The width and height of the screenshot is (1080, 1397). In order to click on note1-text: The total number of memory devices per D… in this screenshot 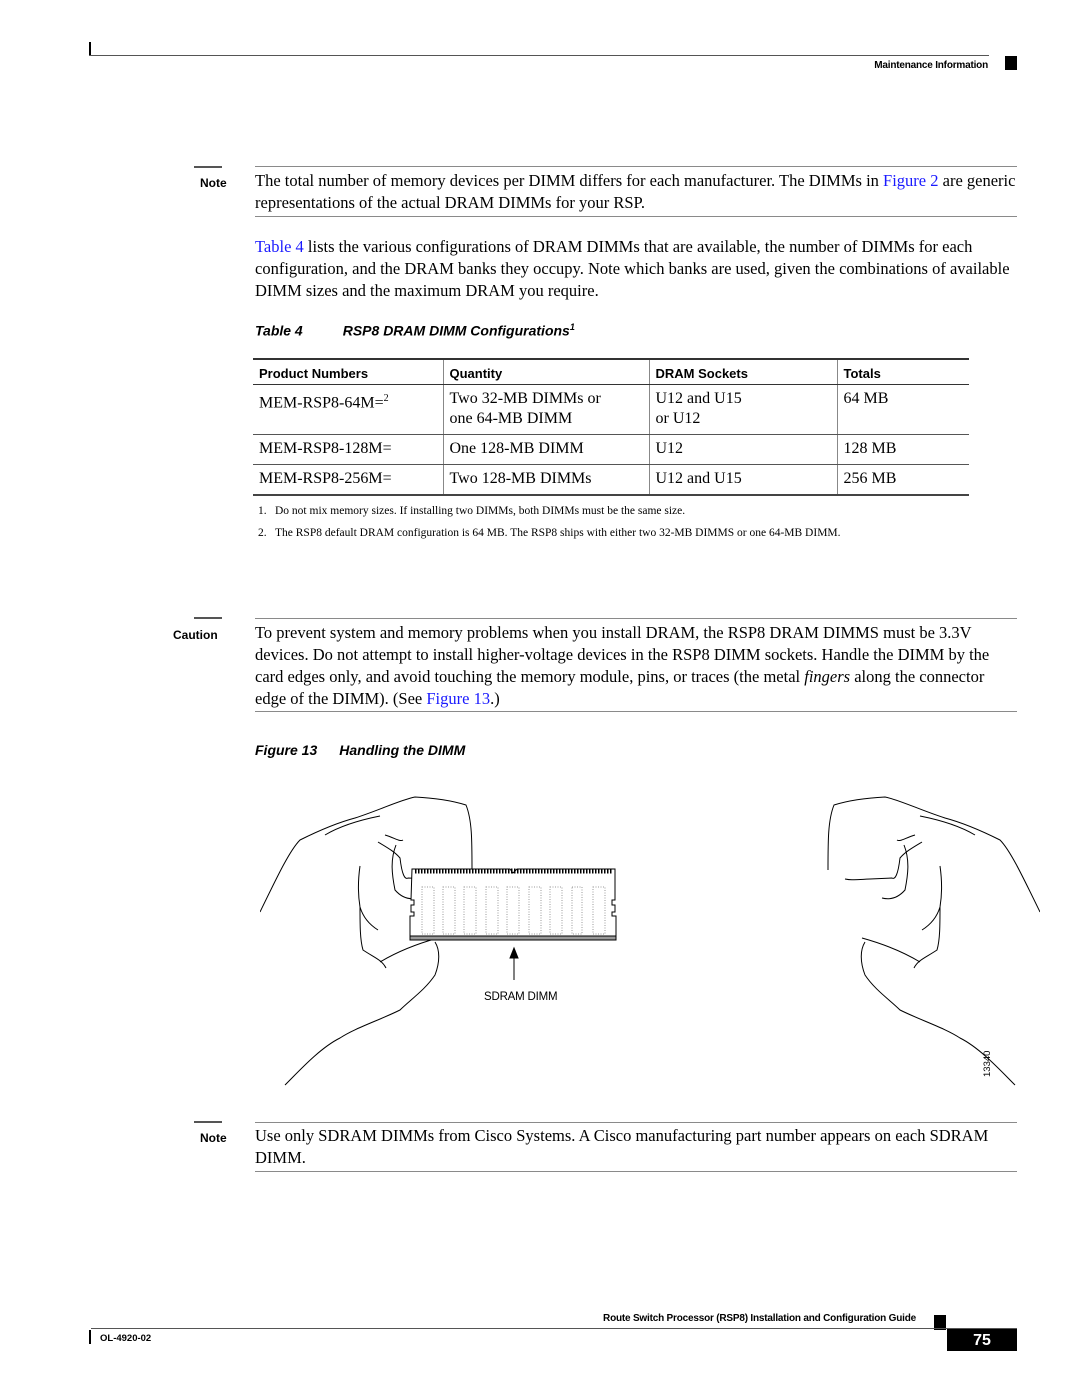, I will do `click(635, 191)`.